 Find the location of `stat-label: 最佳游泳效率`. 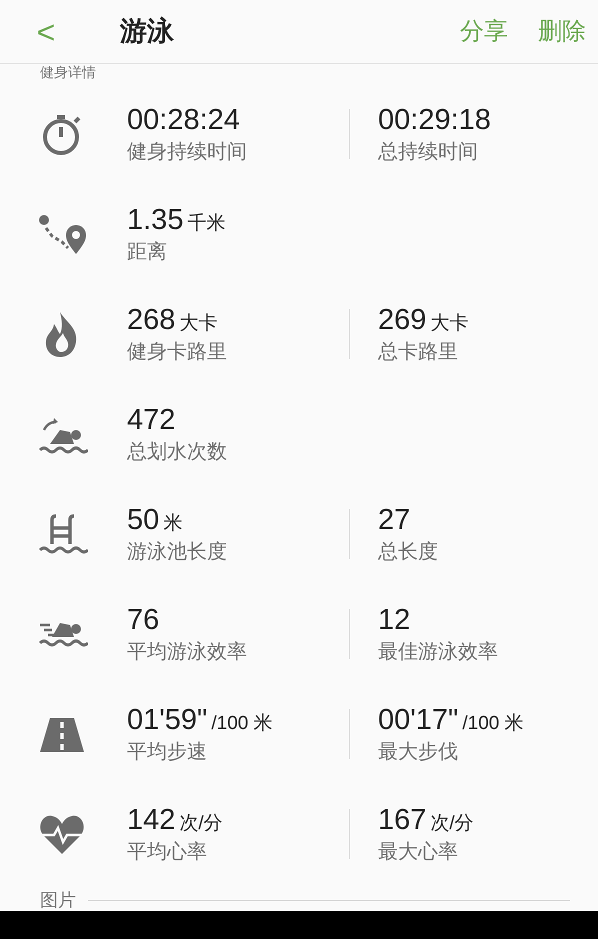

stat-label: 最佳游泳效率 is located at coordinates (438, 652).